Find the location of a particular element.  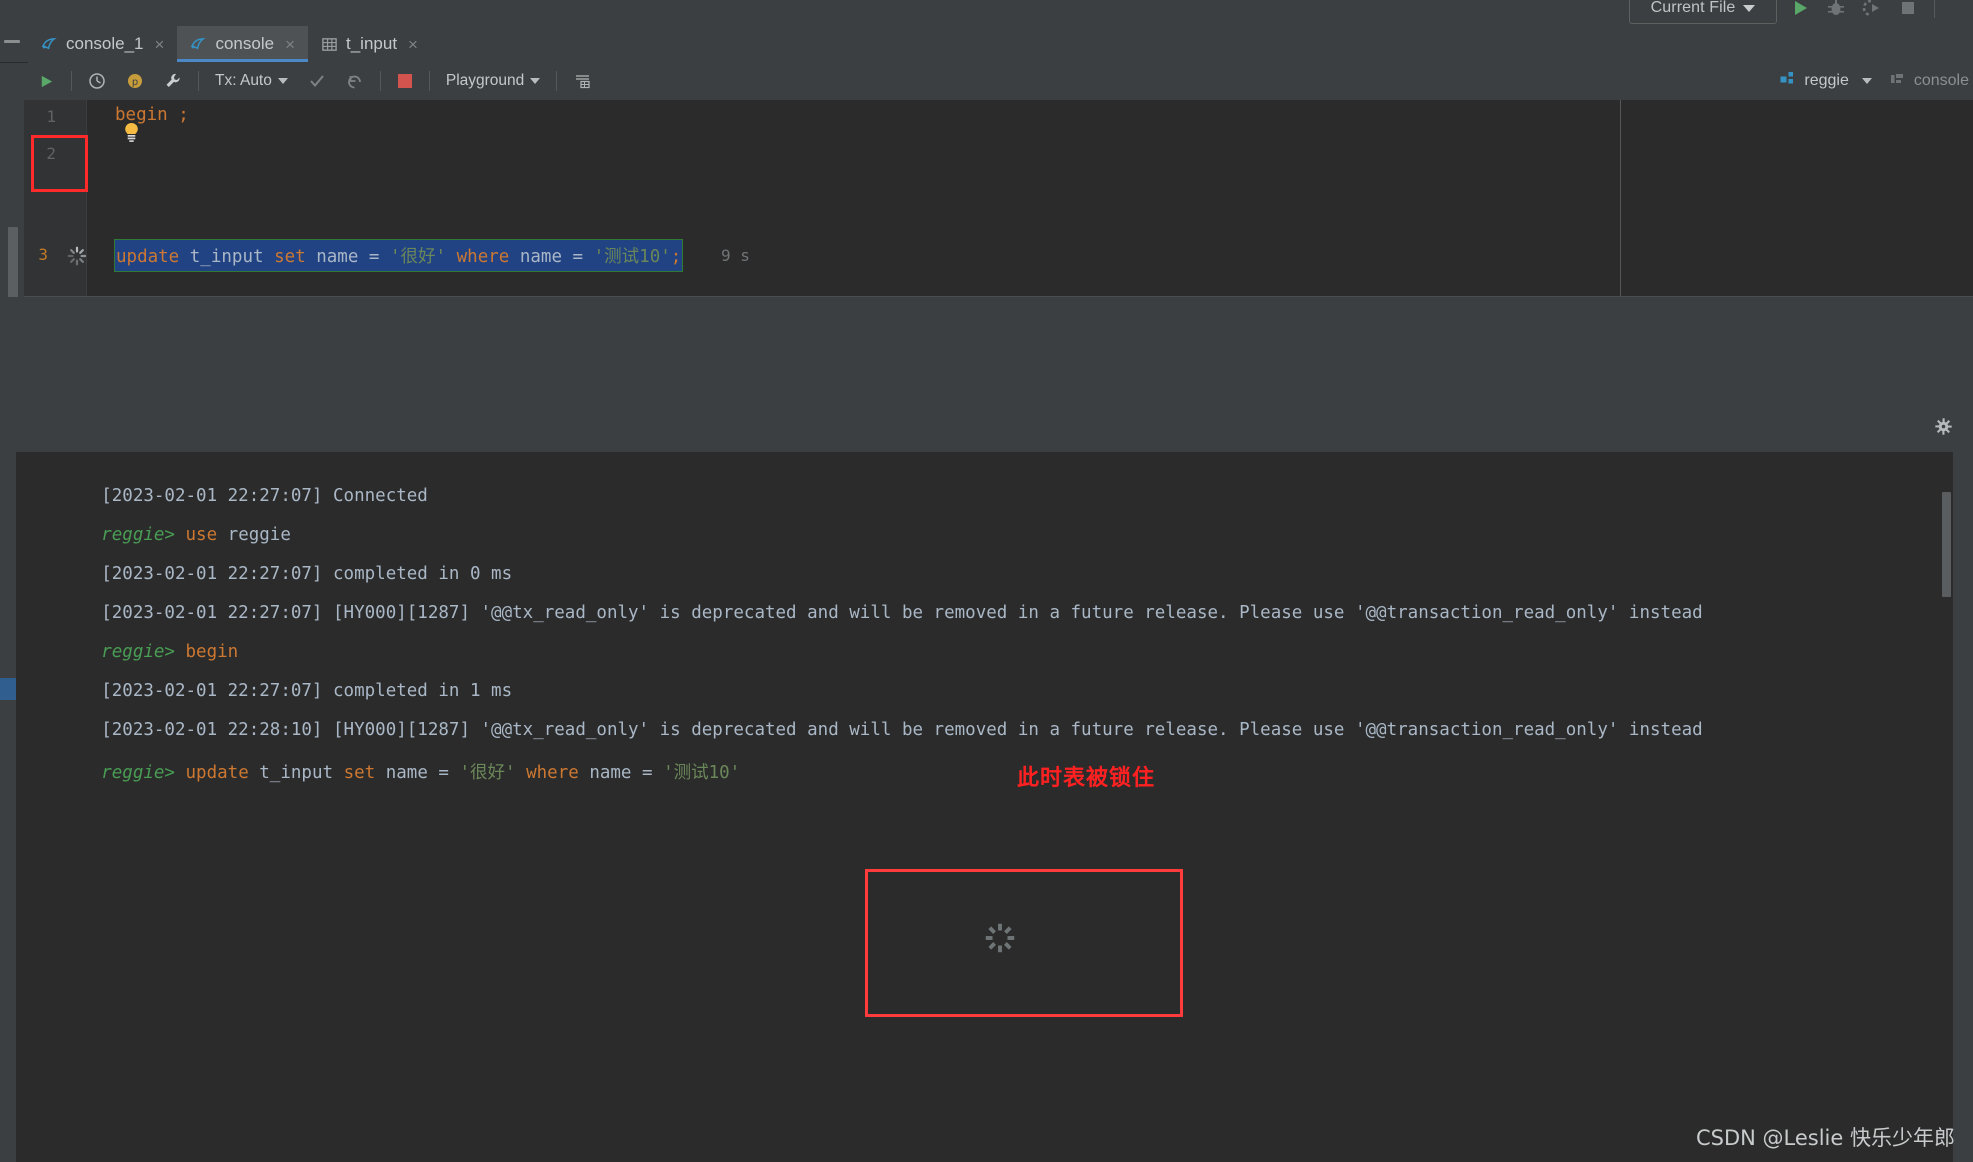

editor-toolbar: p Tx: Auto Playground is located at coordinates (1000, 81).